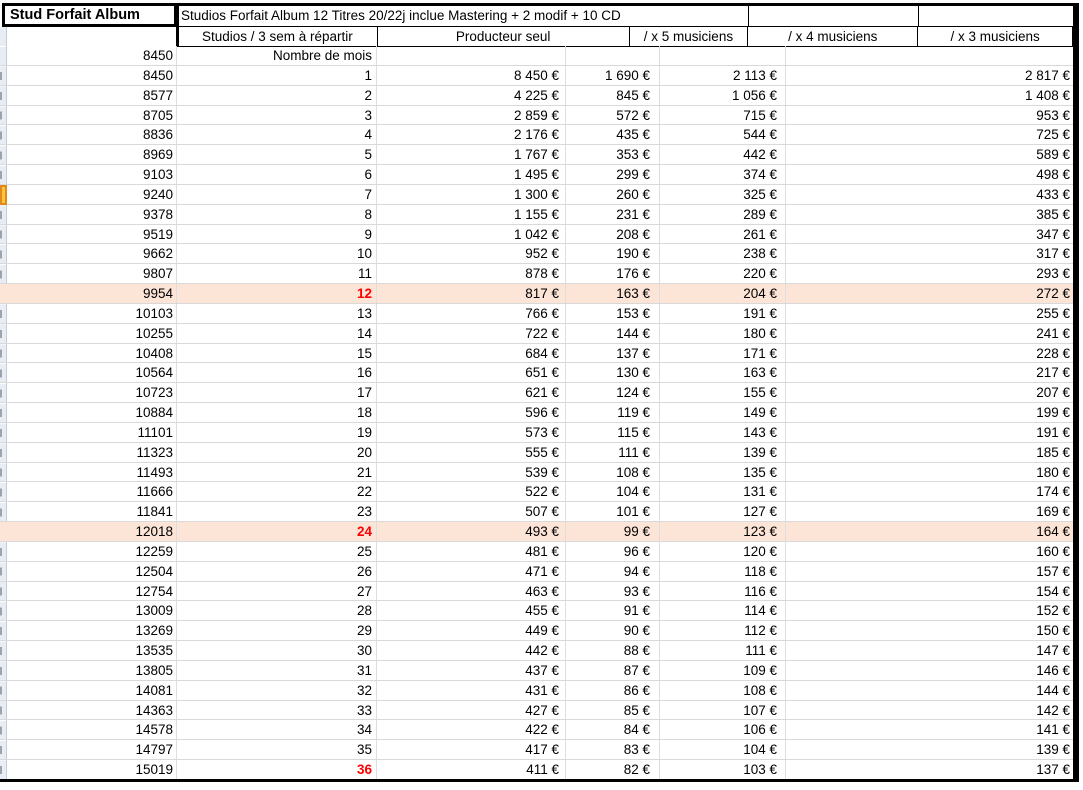 The height and width of the screenshot is (790, 1083). Describe the element at coordinates (471, 551) in the screenshot. I see `producer-cell: 481 €` at that location.